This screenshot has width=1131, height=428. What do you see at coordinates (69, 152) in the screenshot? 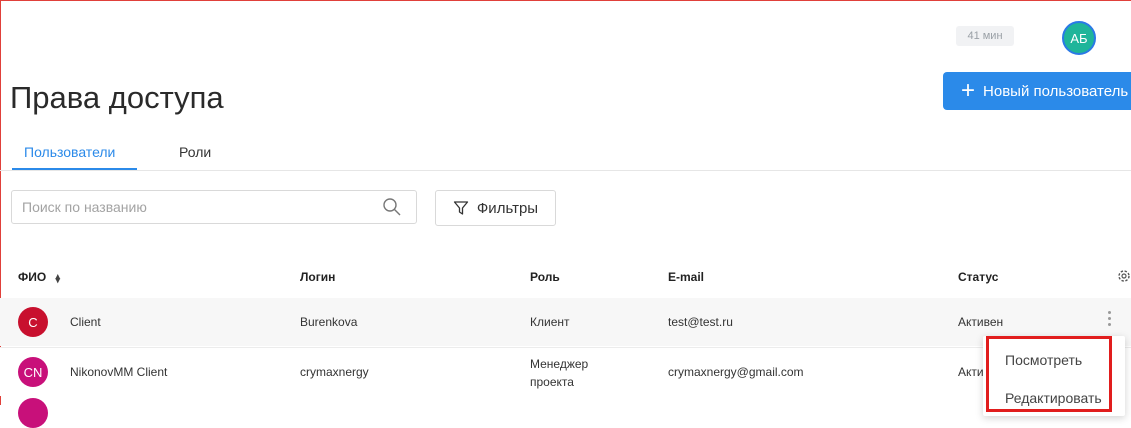
I see `tab-users: Пользователи` at bounding box center [69, 152].